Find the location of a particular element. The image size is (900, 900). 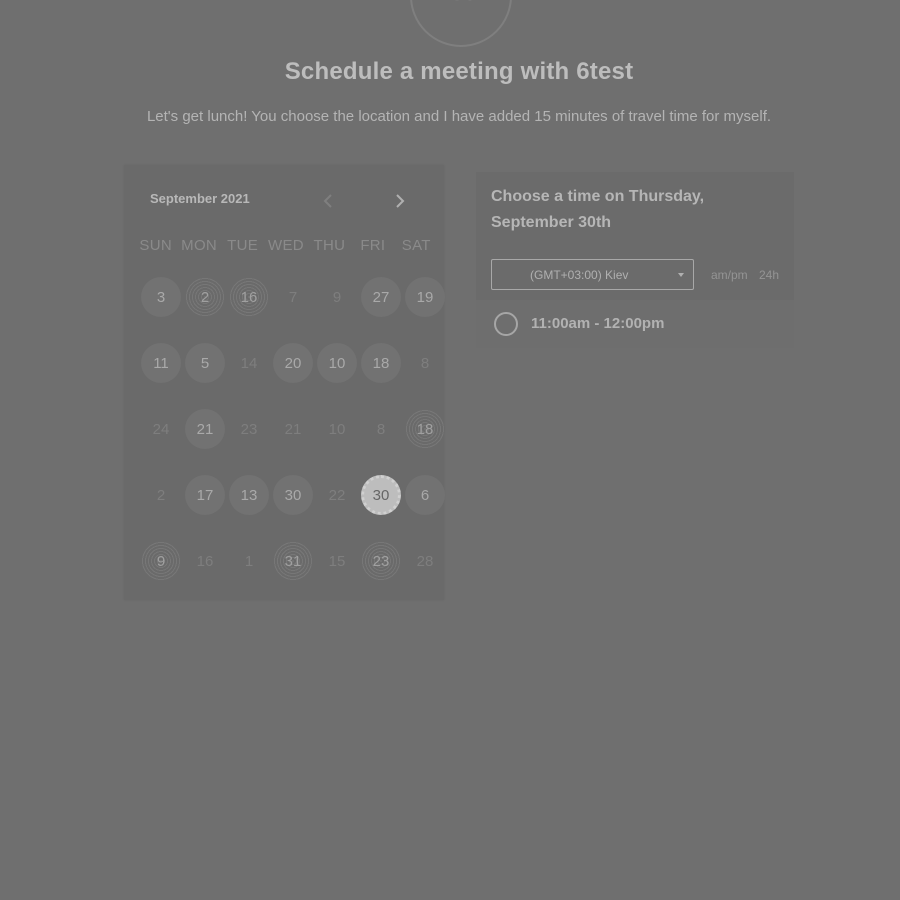

timezone-value: (GMT+03:00) Kiev is located at coordinates (579, 274).